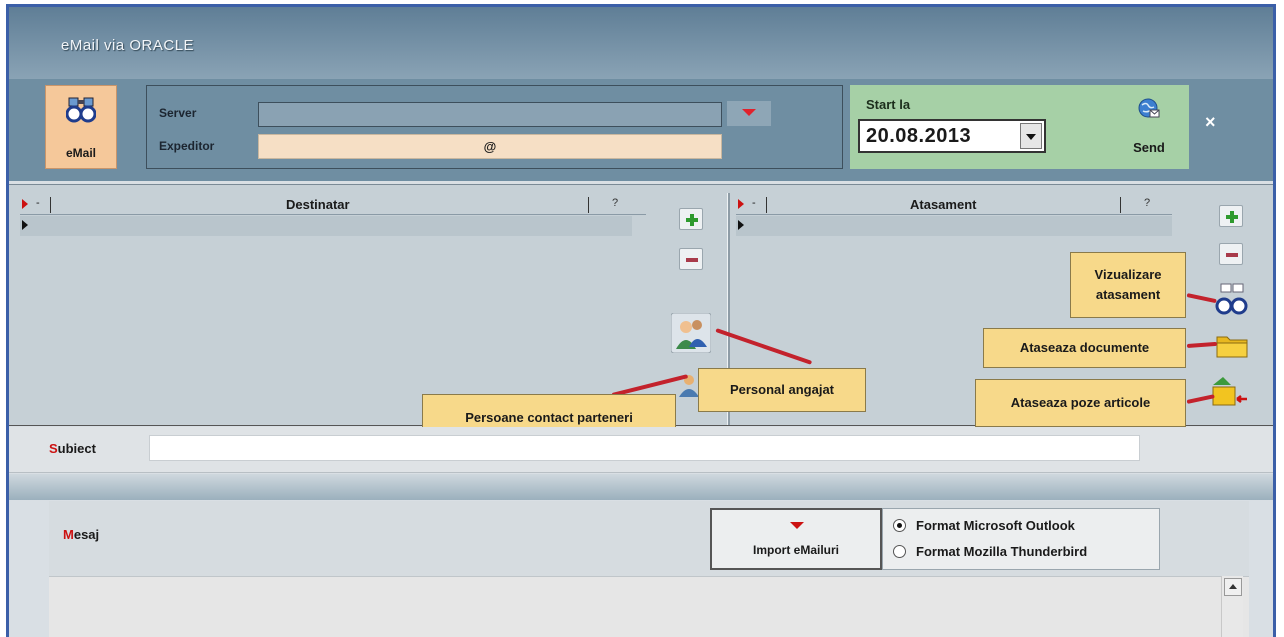 This screenshot has width=1284, height=637. I want to click on message-body, so click(649, 606).